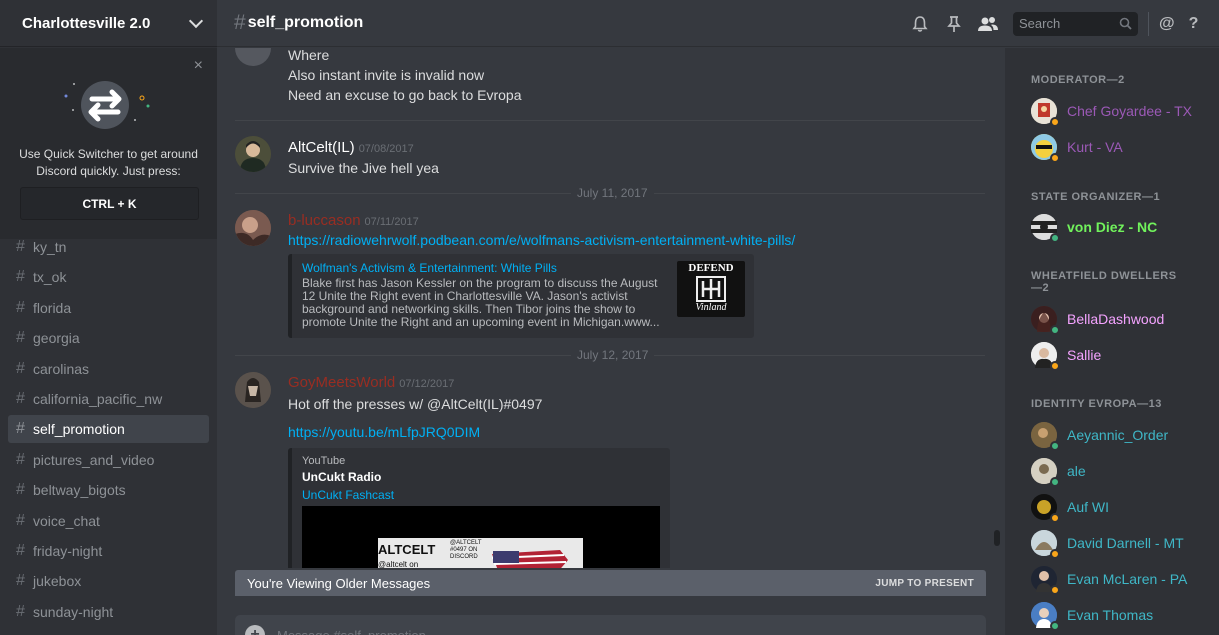 The image size is (1219, 635). I want to click on member-item: BellaDashwood, so click(1124, 319).